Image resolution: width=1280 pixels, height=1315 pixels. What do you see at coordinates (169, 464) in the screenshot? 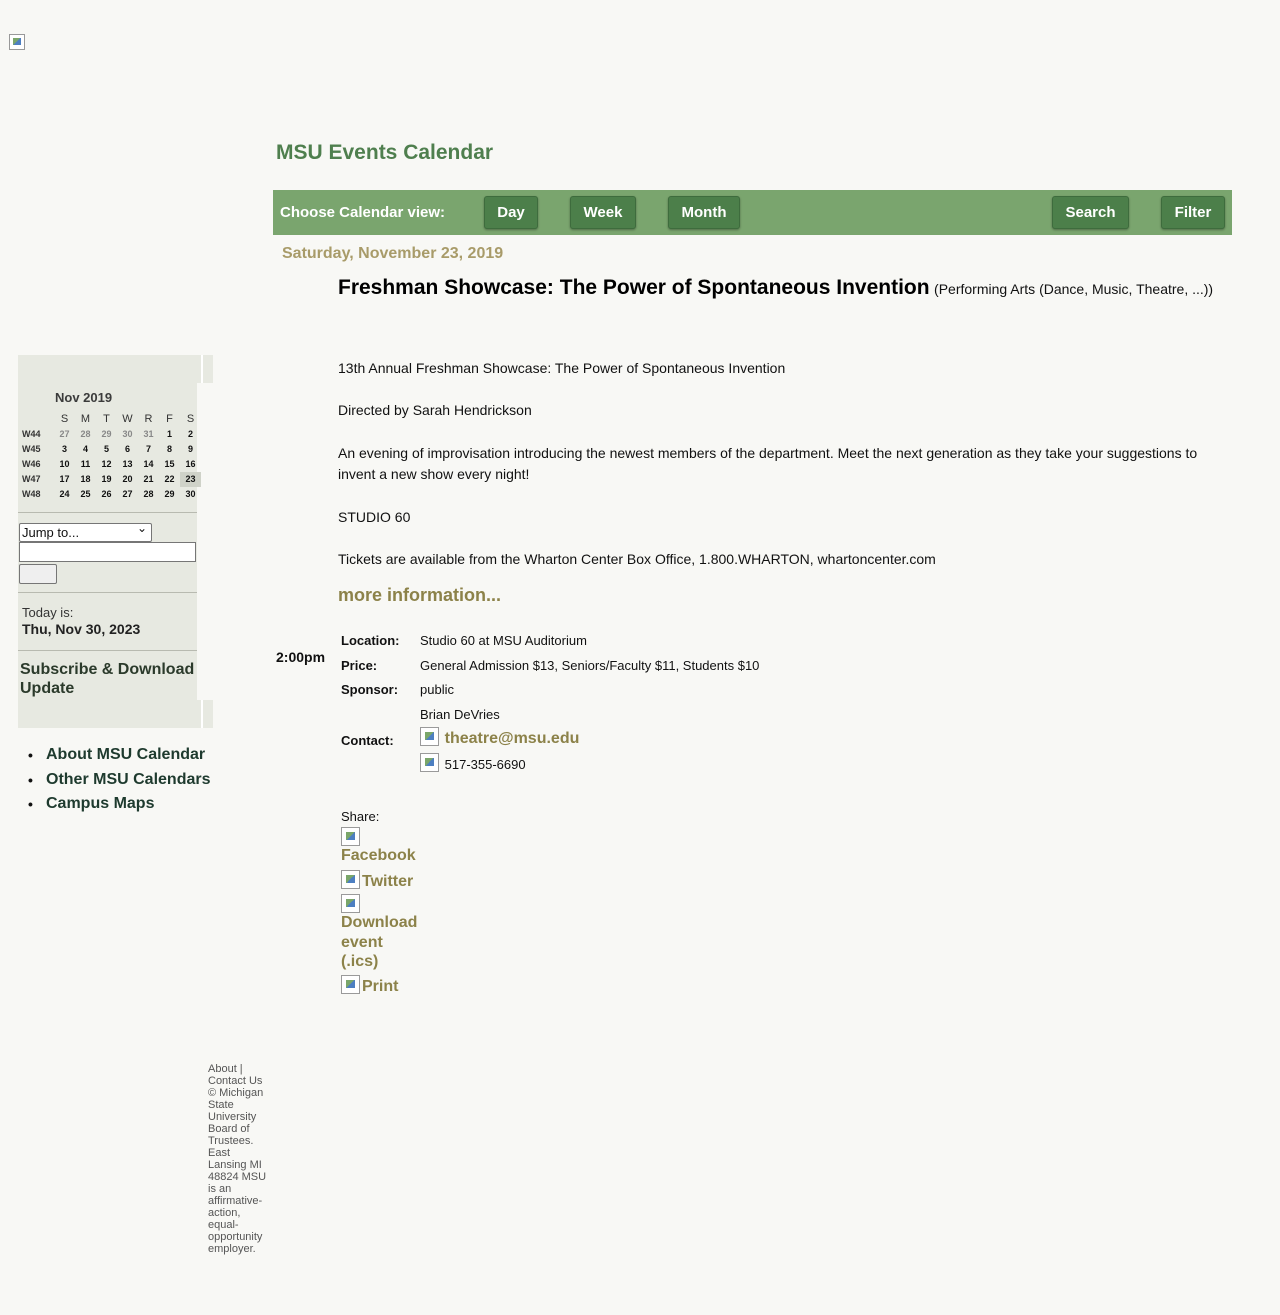
I see `calendar-day: 15` at bounding box center [169, 464].